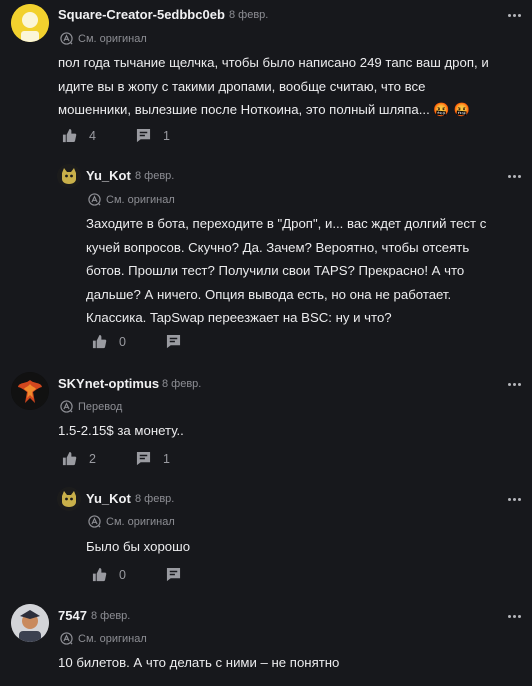  I want to click on like-button: 2, so click(79, 458).